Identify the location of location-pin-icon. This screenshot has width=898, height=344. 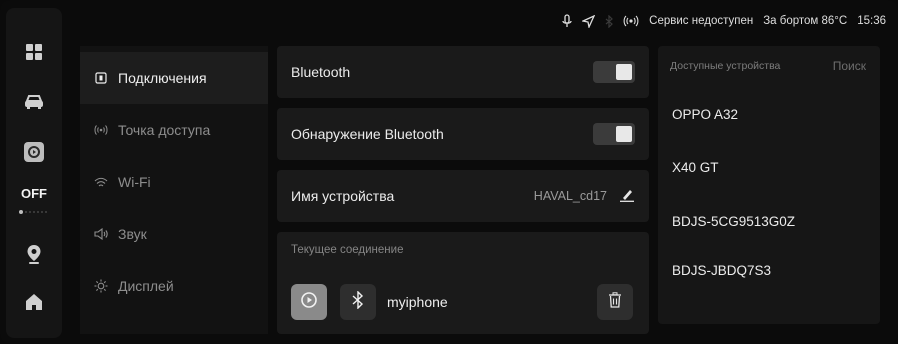
(34, 254).